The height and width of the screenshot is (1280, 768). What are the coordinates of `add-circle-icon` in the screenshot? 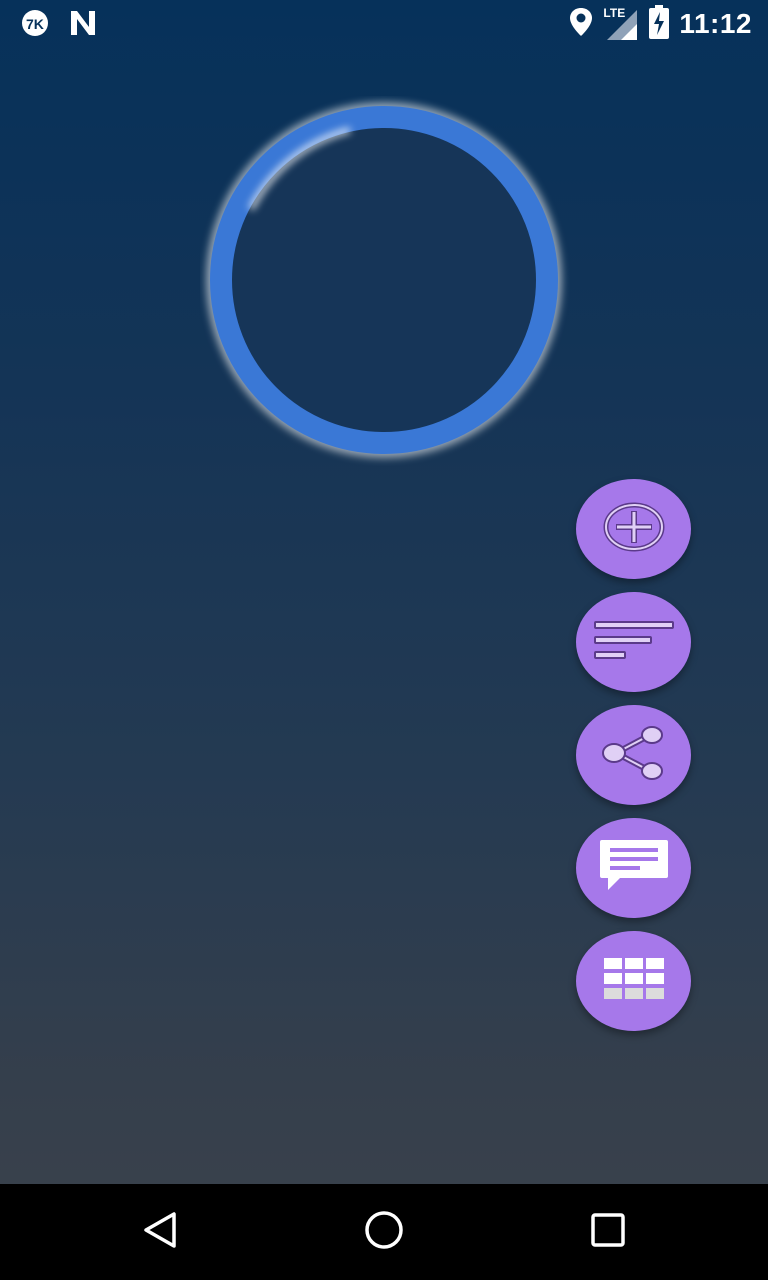 It's located at (634, 529).